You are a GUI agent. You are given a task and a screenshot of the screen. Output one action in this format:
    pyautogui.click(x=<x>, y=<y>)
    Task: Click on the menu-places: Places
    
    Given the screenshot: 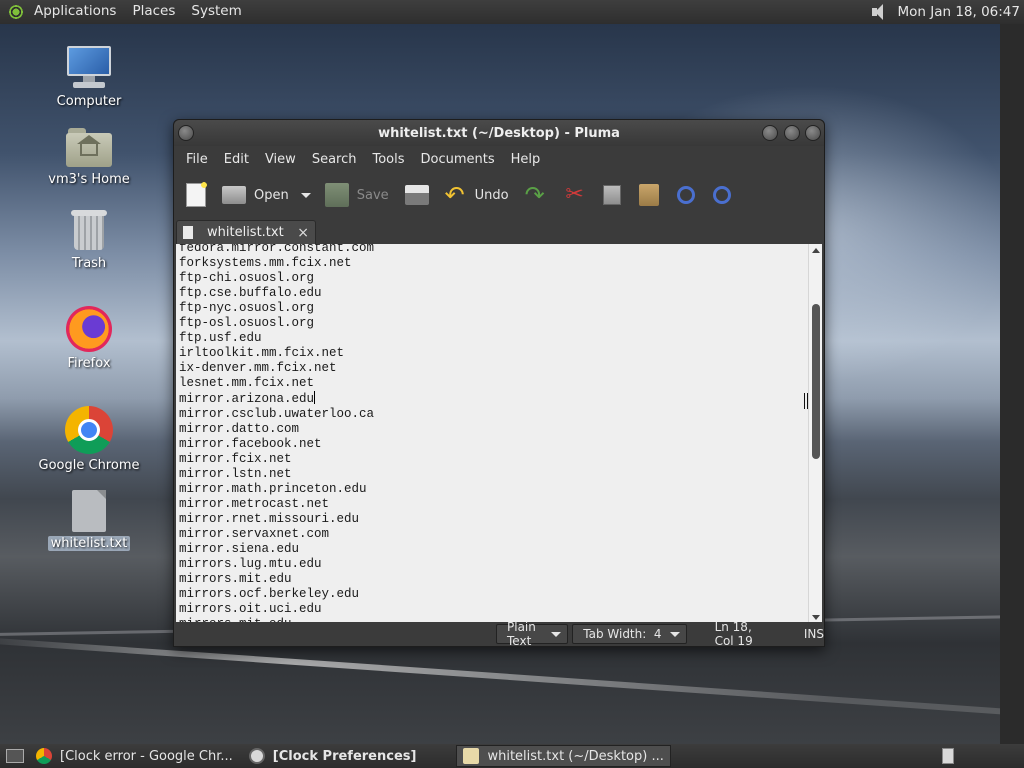 What is the action you would take?
    pyautogui.click(x=153, y=12)
    